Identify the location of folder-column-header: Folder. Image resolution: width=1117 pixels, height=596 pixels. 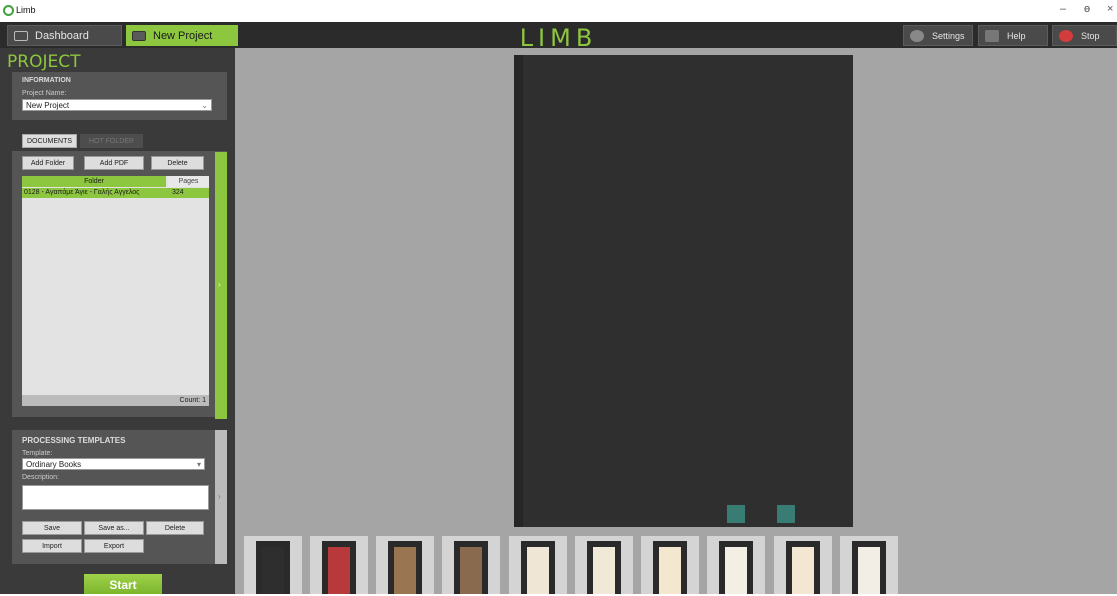
(94, 181).